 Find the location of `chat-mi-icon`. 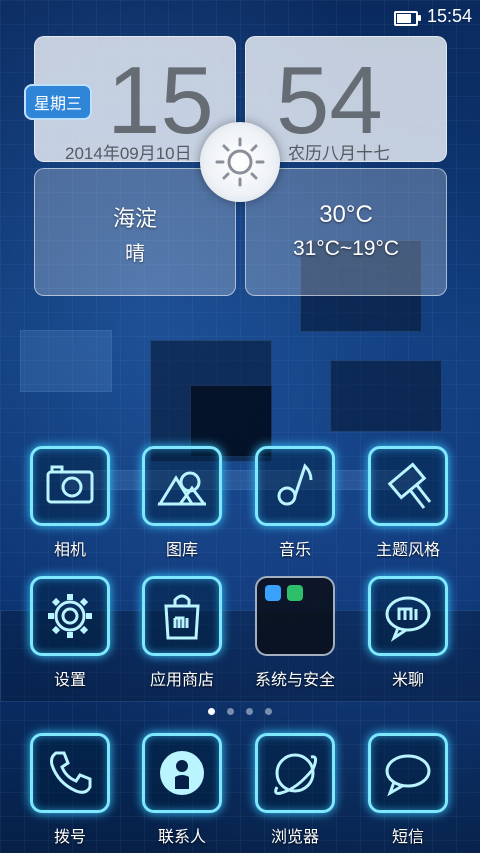

chat-mi-icon is located at coordinates (408, 619).